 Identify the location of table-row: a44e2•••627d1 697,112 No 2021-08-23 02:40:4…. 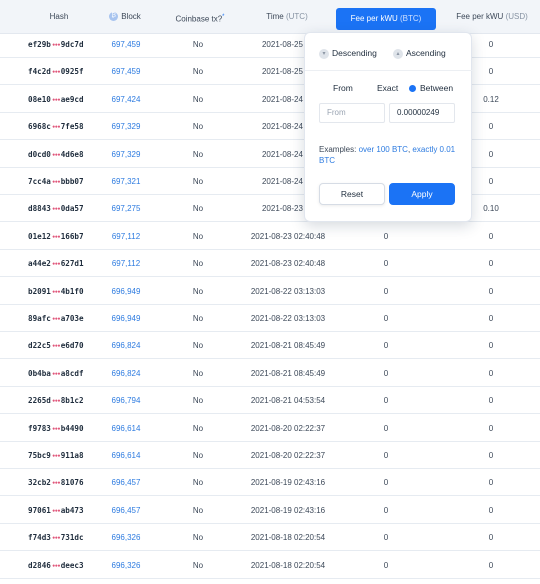
(270, 264).